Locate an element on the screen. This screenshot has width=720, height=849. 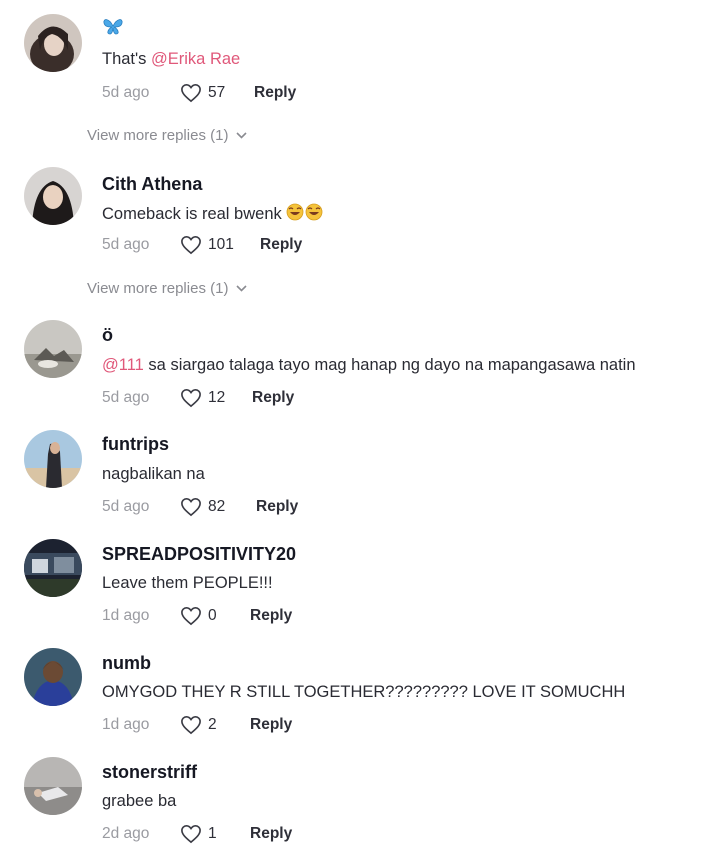
comment-meta: 1d ago 0 Reply is located at coordinates (197, 616).